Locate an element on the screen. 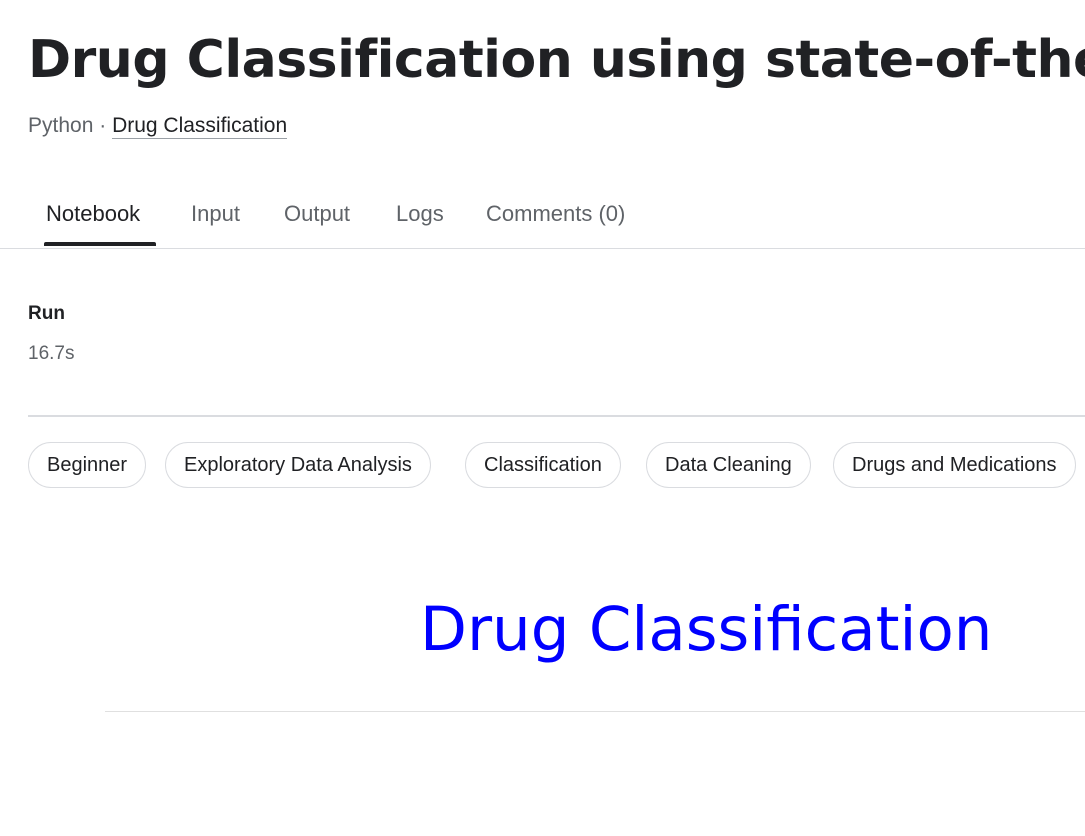 Image resolution: width=1085 pixels, height=836 pixels. tag-drugs-and-medications: Drugs and Medications is located at coordinates (954, 465).